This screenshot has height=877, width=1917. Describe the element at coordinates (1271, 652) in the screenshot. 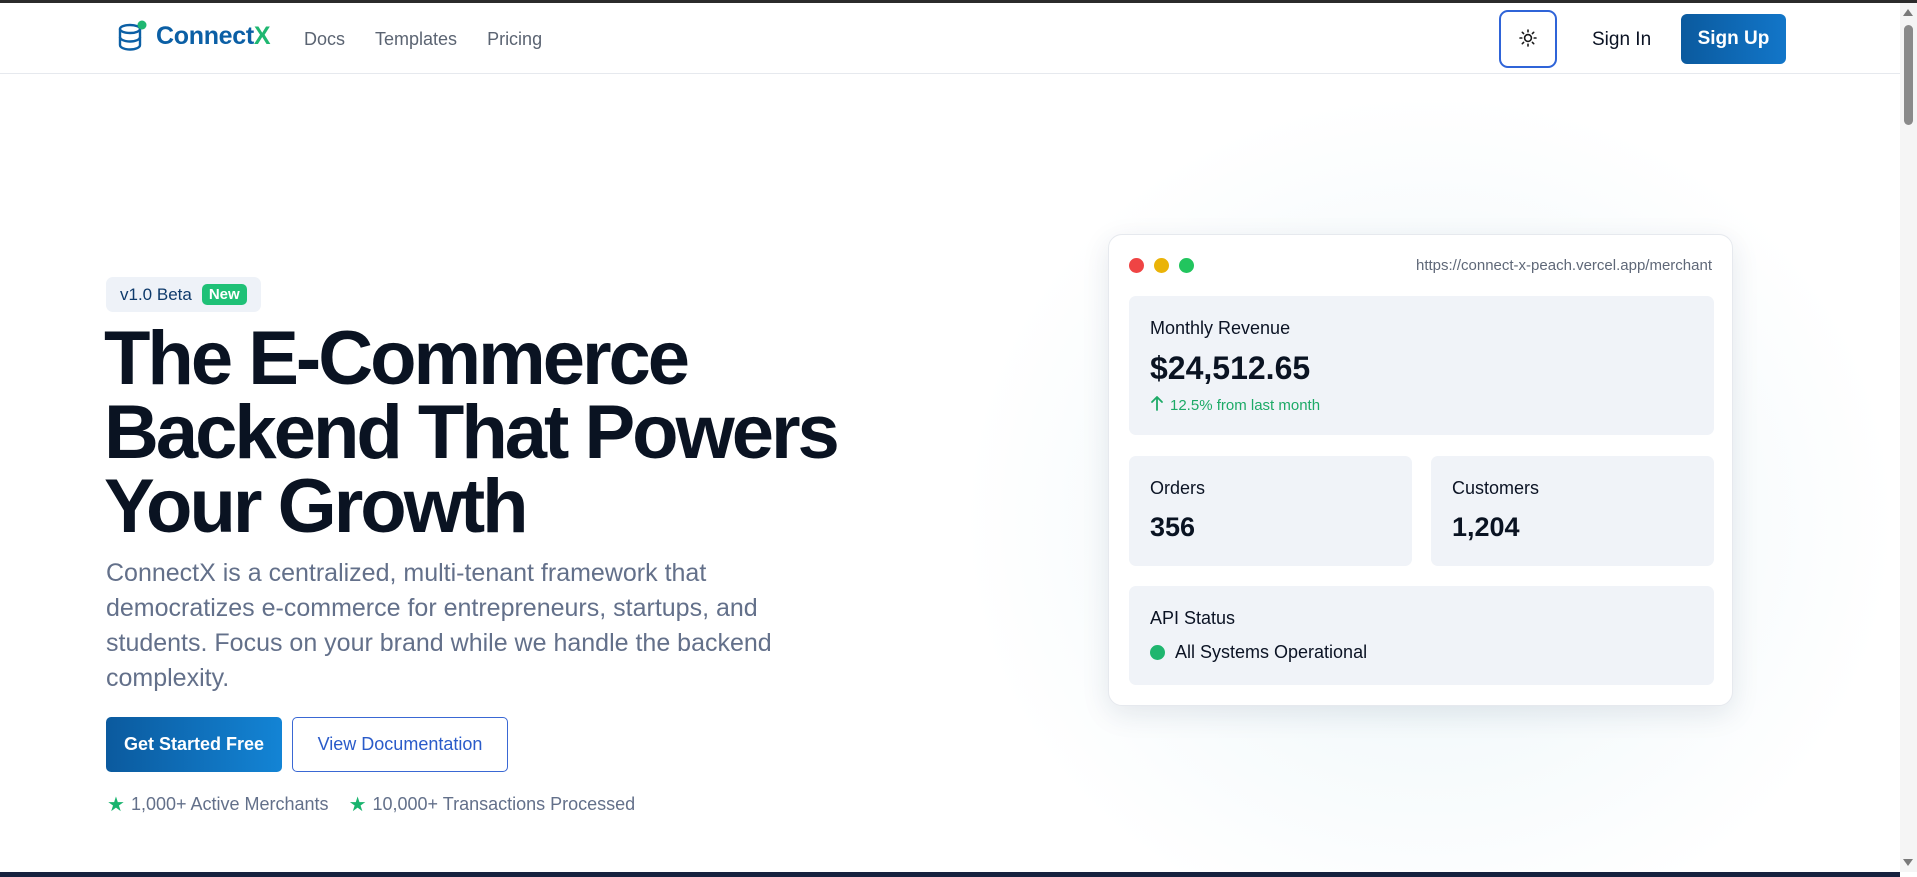

I see `api-status-text: All Systems Operational` at that location.